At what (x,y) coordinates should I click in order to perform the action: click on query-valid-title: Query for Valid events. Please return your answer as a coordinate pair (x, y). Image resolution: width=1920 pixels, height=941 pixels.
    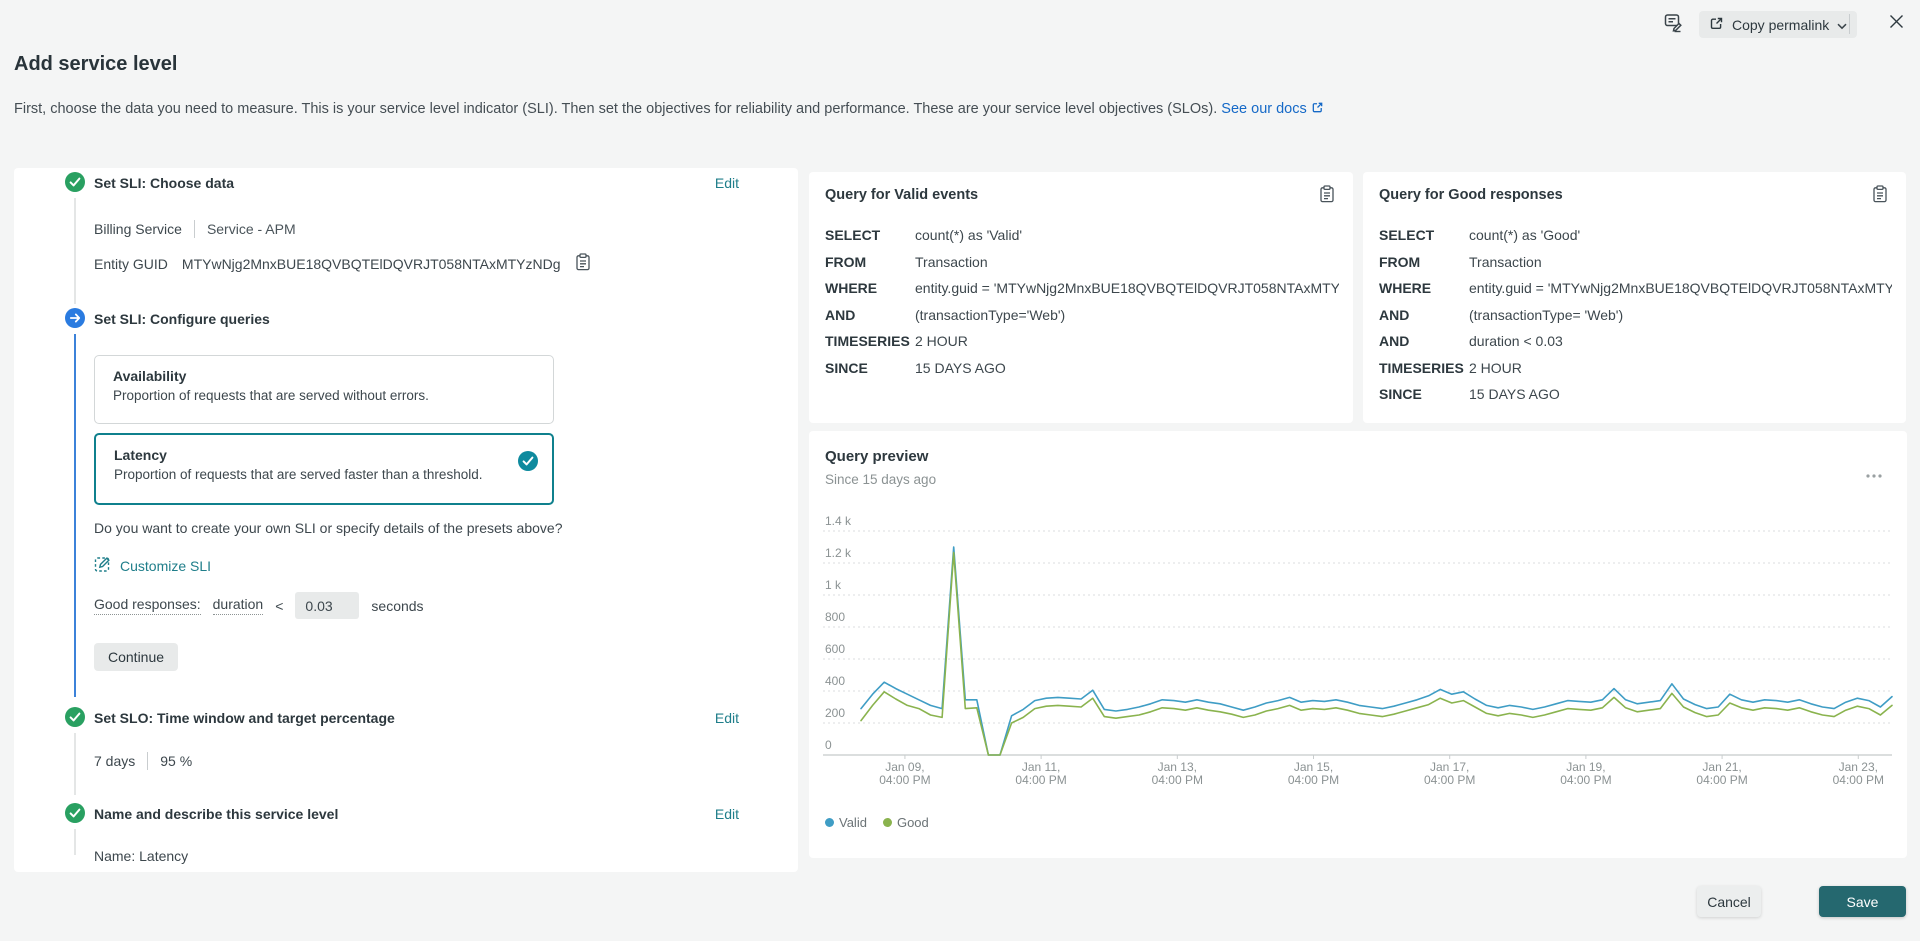
    Looking at the image, I should click on (902, 195).